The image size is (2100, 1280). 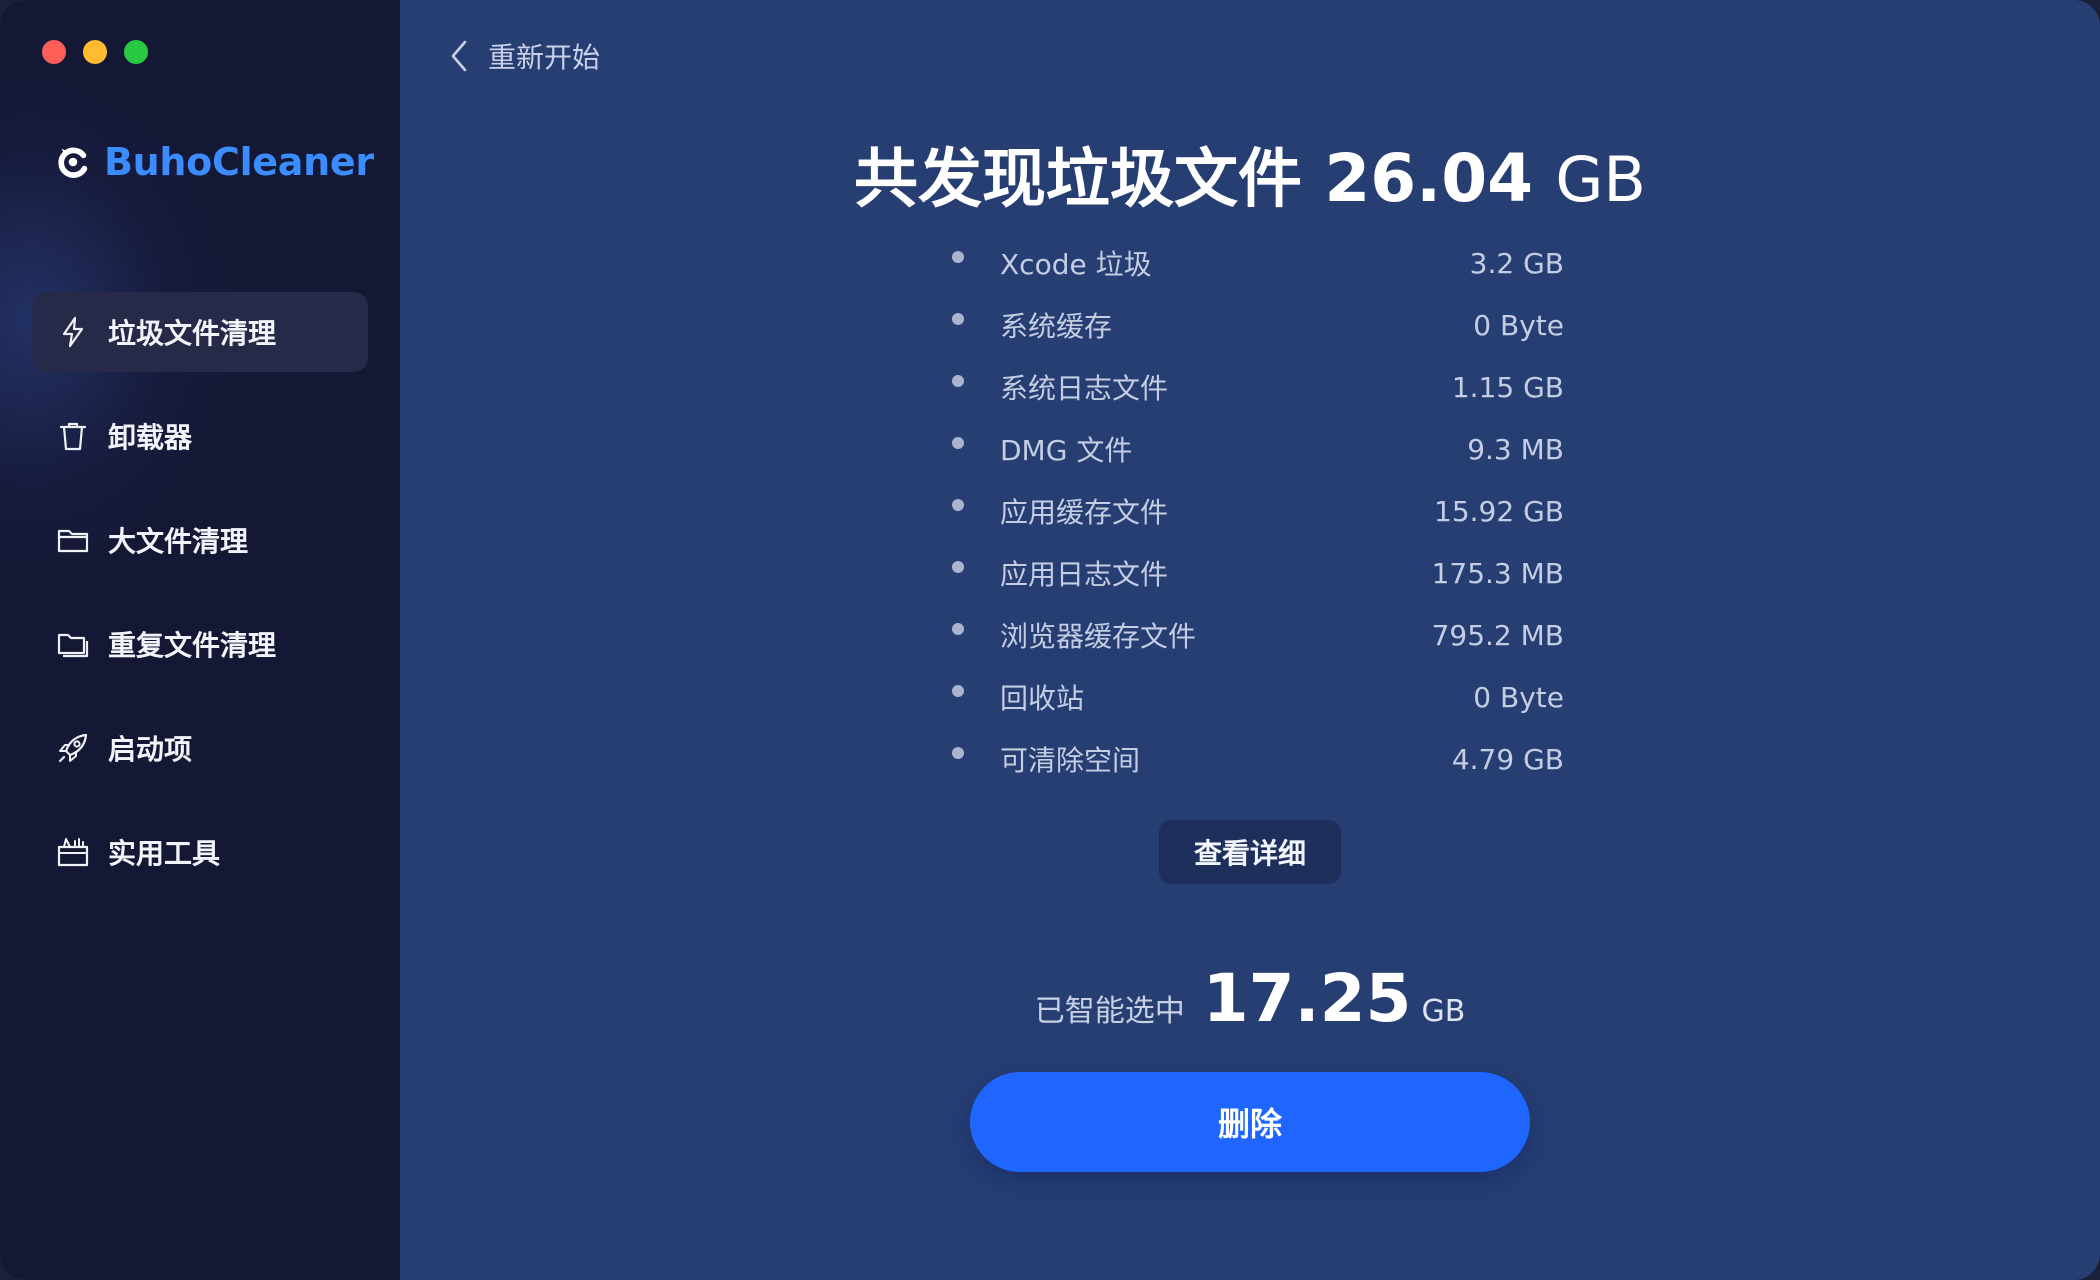 What do you see at coordinates (136, 52) in the screenshot?
I see `maximize-window-button` at bounding box center [136, 52].